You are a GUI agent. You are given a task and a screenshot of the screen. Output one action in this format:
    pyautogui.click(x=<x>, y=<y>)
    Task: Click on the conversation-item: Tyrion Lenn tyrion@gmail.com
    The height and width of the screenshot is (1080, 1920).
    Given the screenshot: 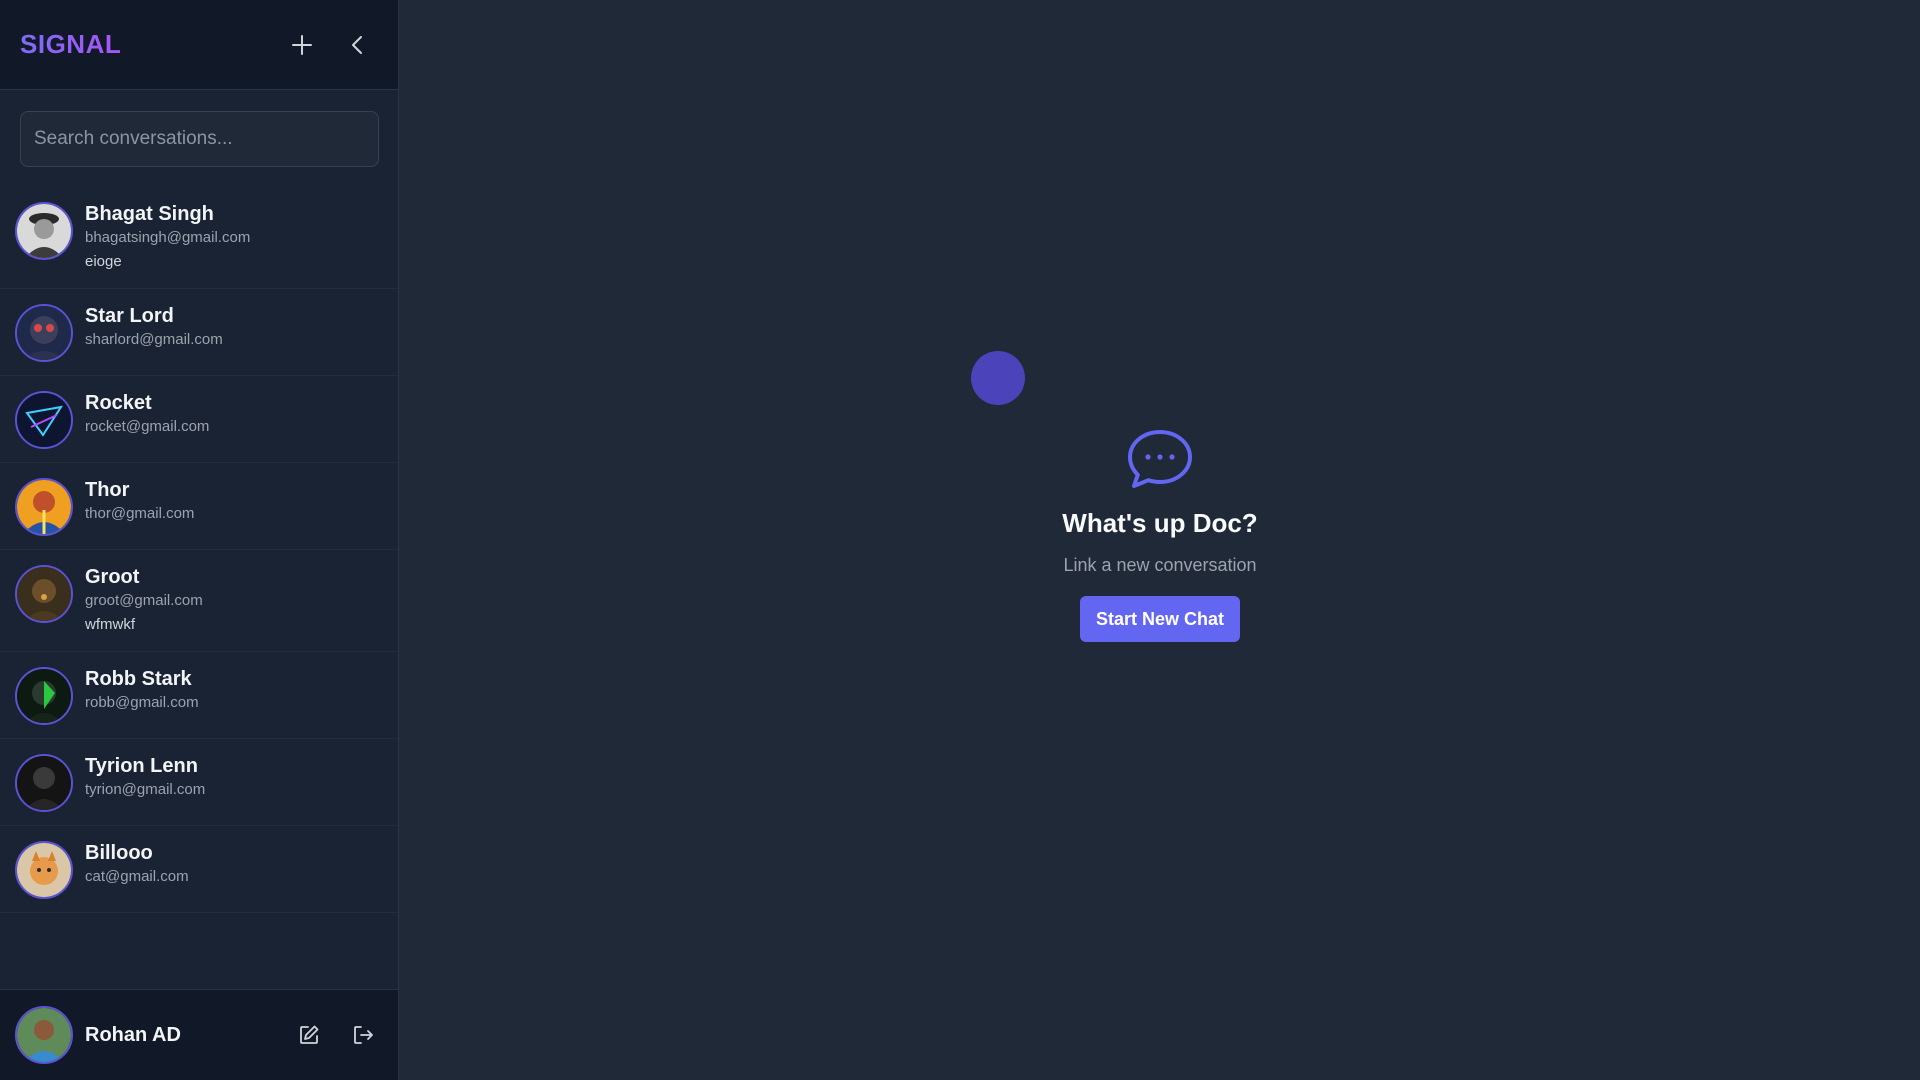 What is the action you would take?
    pyautogui.click(x=199, y=782)
    